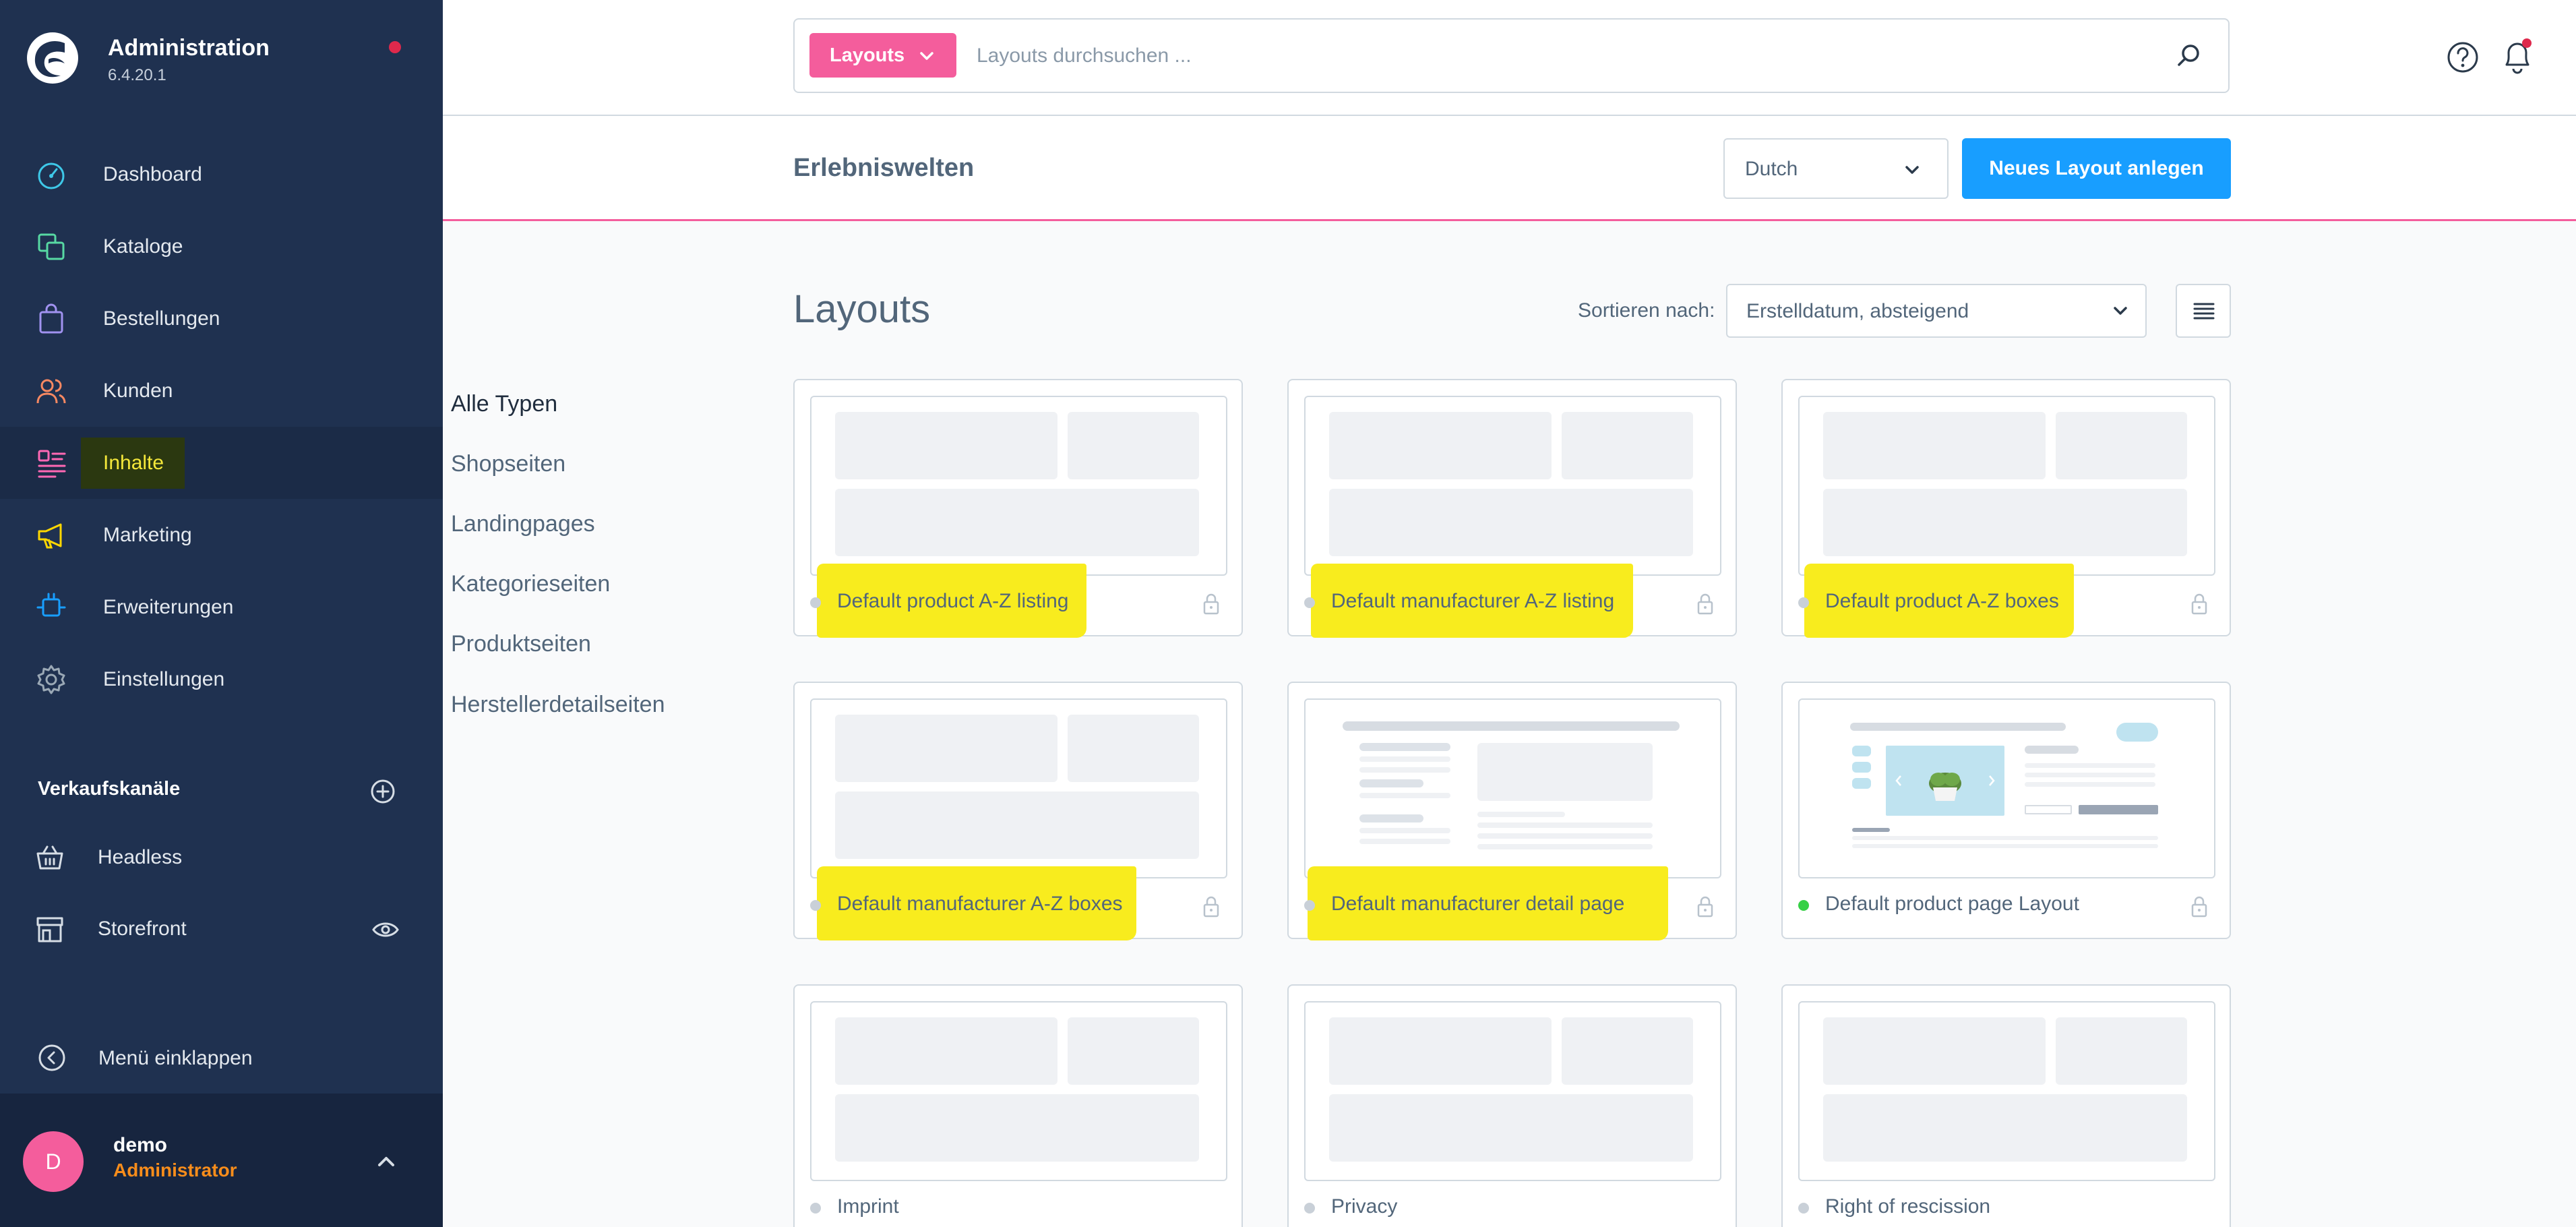  Describe the element at coordinates (189, 48) in the screenshot. I see `app-title: Administration` at that location.